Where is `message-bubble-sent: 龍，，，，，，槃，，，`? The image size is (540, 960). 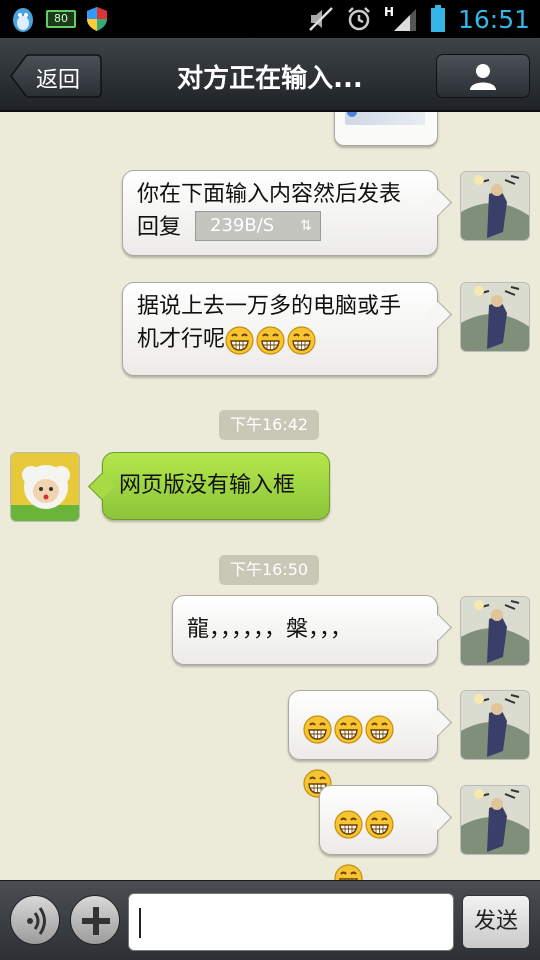
message-bubble-sent: 龍，，，，，，槃，，， is located at coordinates (305, 630).